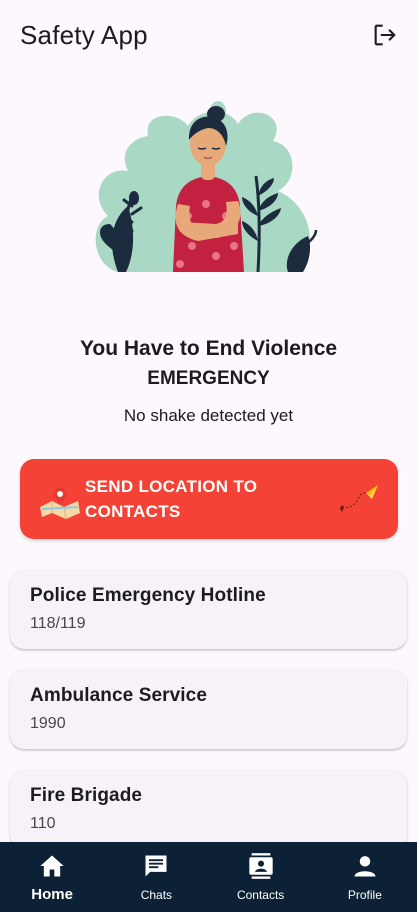 Image resolution: width=417 pixels, height=912 pixels. I want to click on logout-icon, so click(385, 35).